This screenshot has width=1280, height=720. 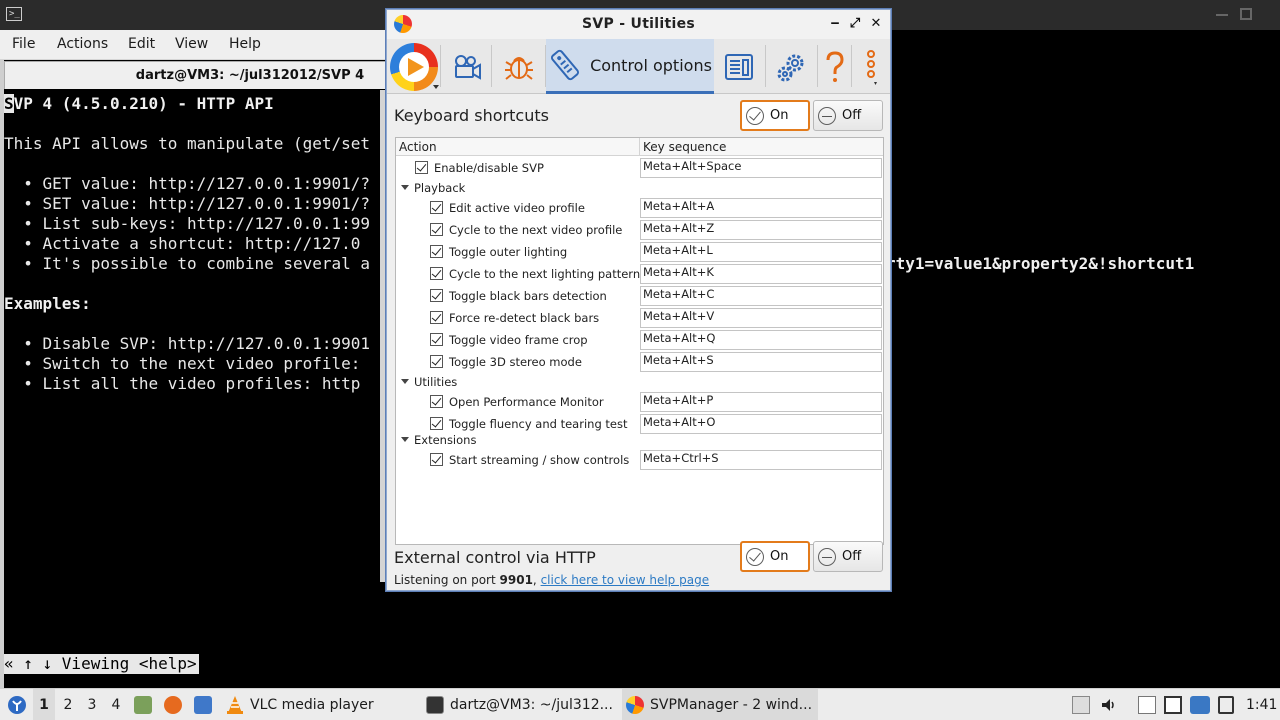 What do you see at coordinates (1081, 705) in the screenshot?
I see `upload-icon` at bounding box center [1081, 705].